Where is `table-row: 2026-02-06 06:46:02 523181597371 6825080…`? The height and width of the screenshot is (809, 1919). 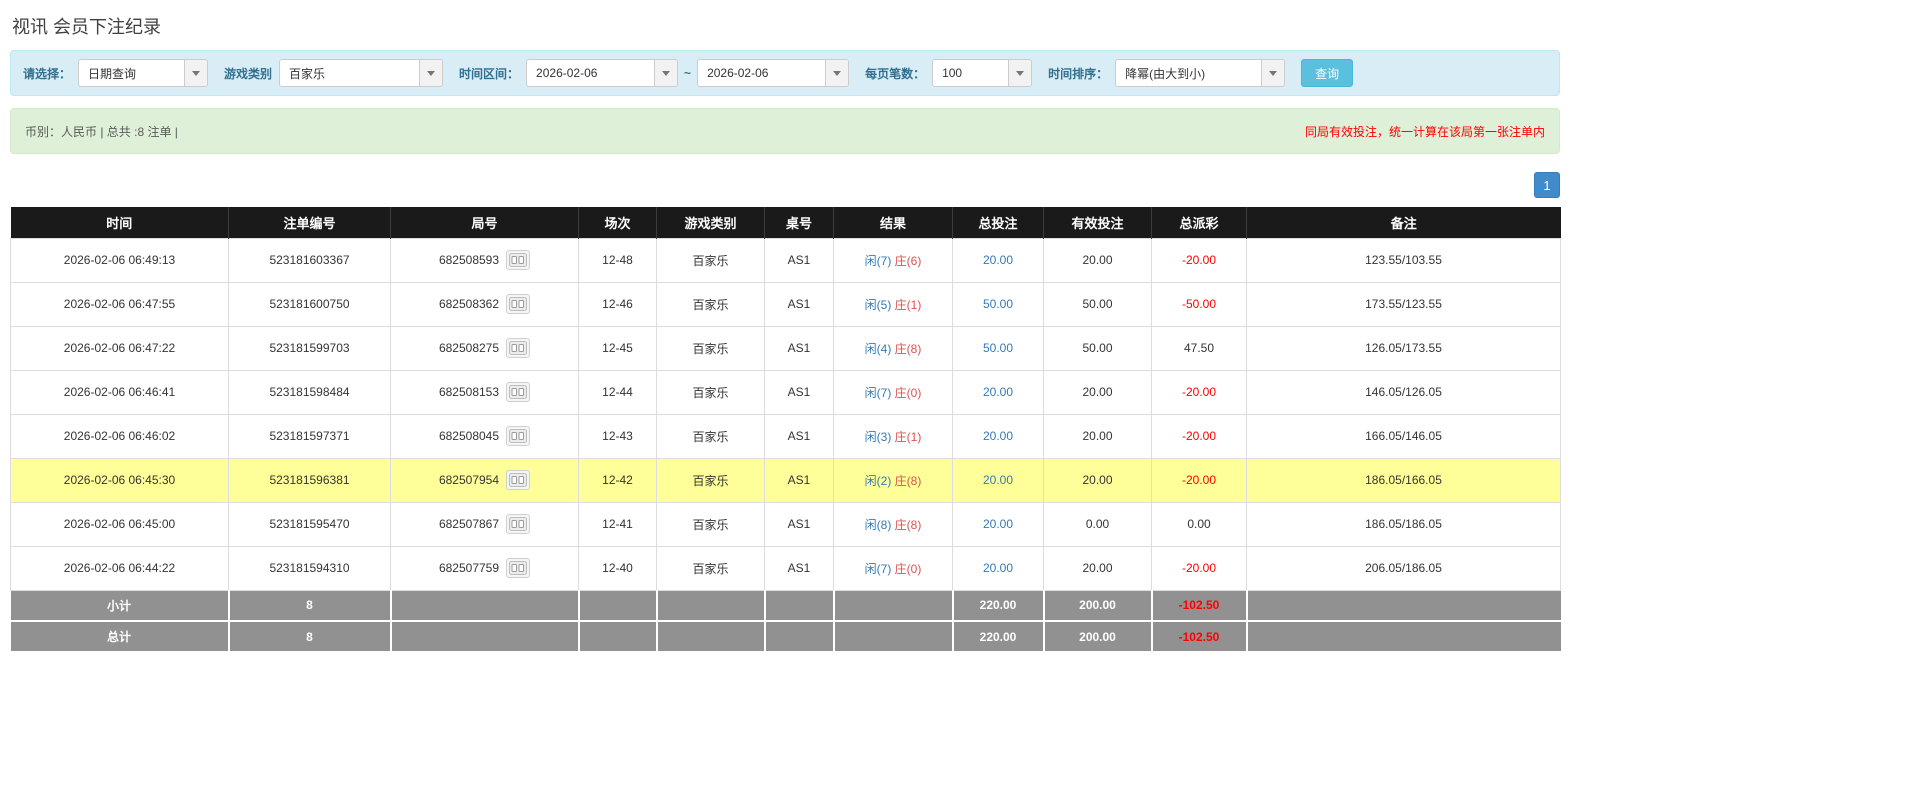 table-row: 2026-02-06 06:46:02 523181597371 6825080… is located at coordinates (785, 436).